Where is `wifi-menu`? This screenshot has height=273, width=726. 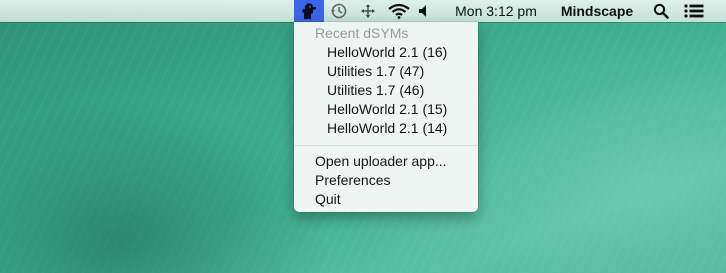
wifi-menu is located at coordinates (399, 11).